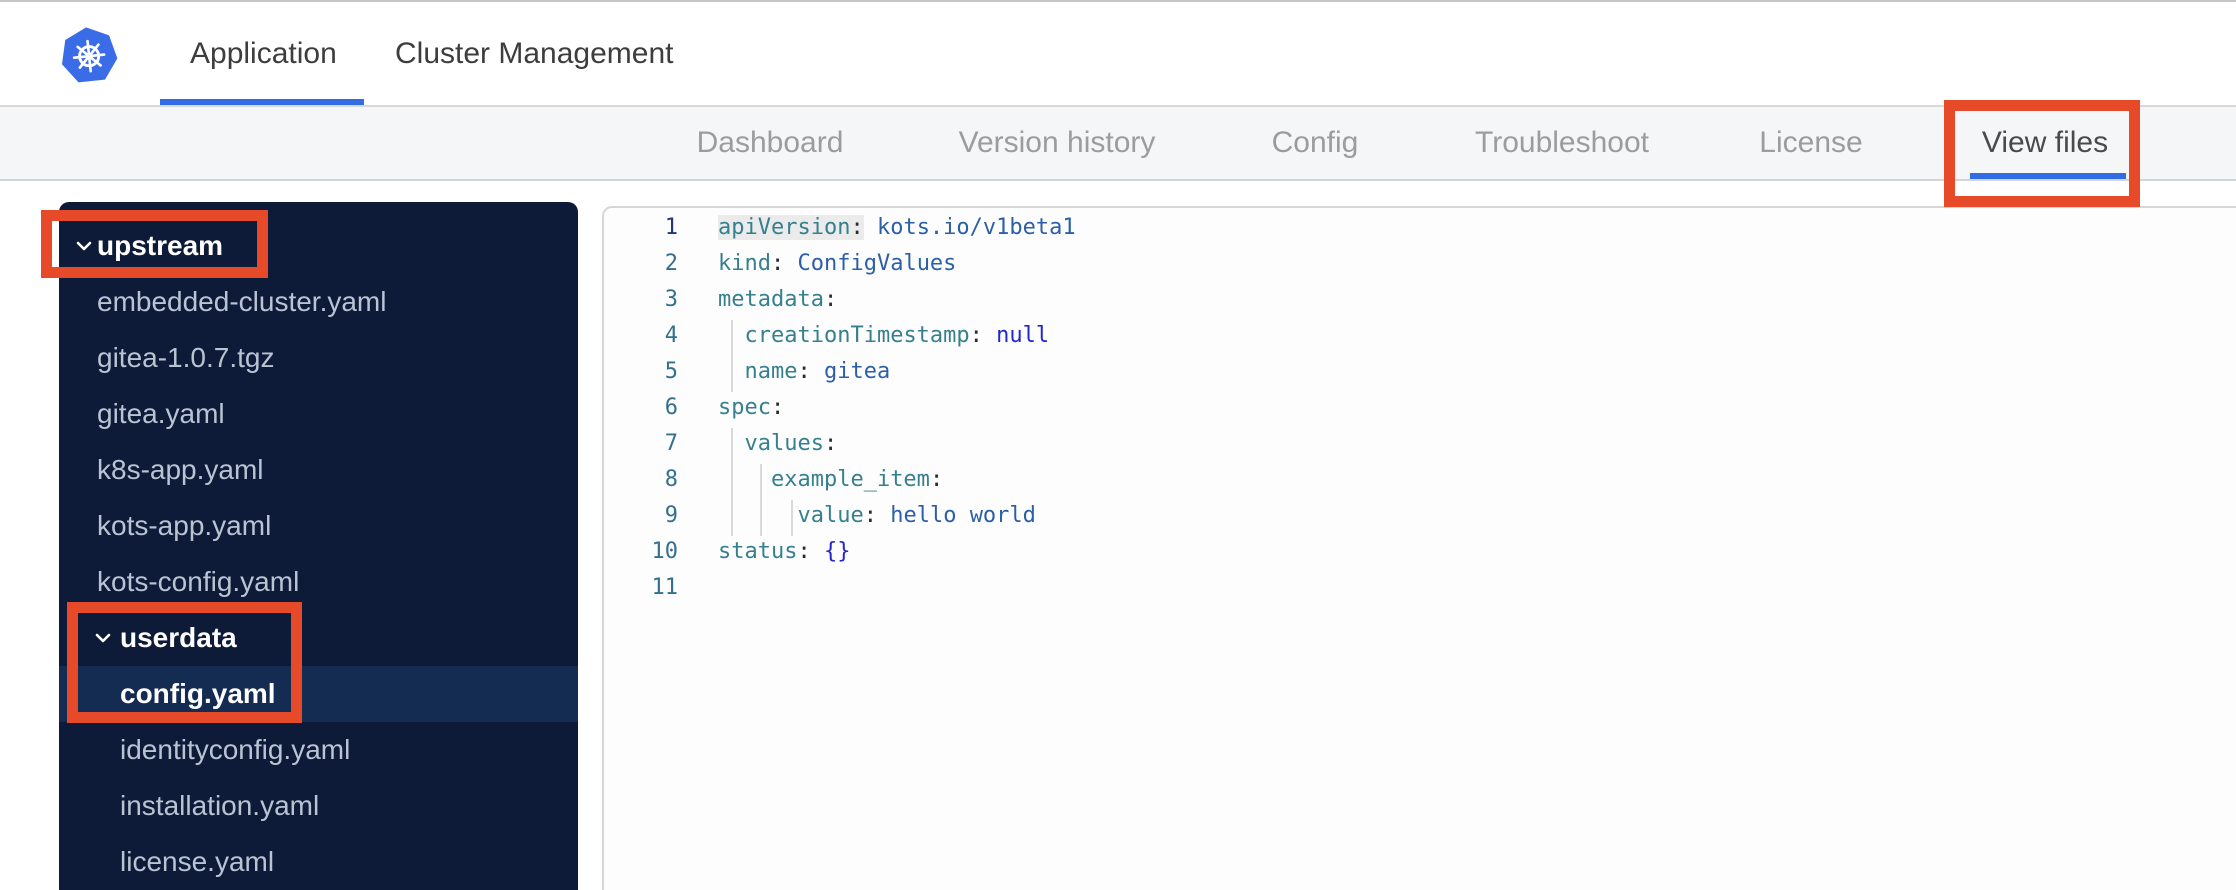  What do you see at coordinates (671, 479) in the screenshot?
I see `line-number: 8` at bounding box center [671, 479].